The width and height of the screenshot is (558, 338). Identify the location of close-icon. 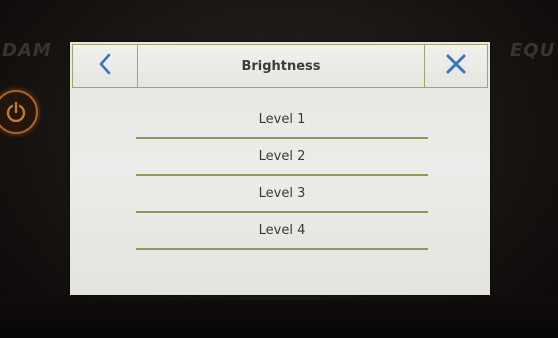
(456, 66).